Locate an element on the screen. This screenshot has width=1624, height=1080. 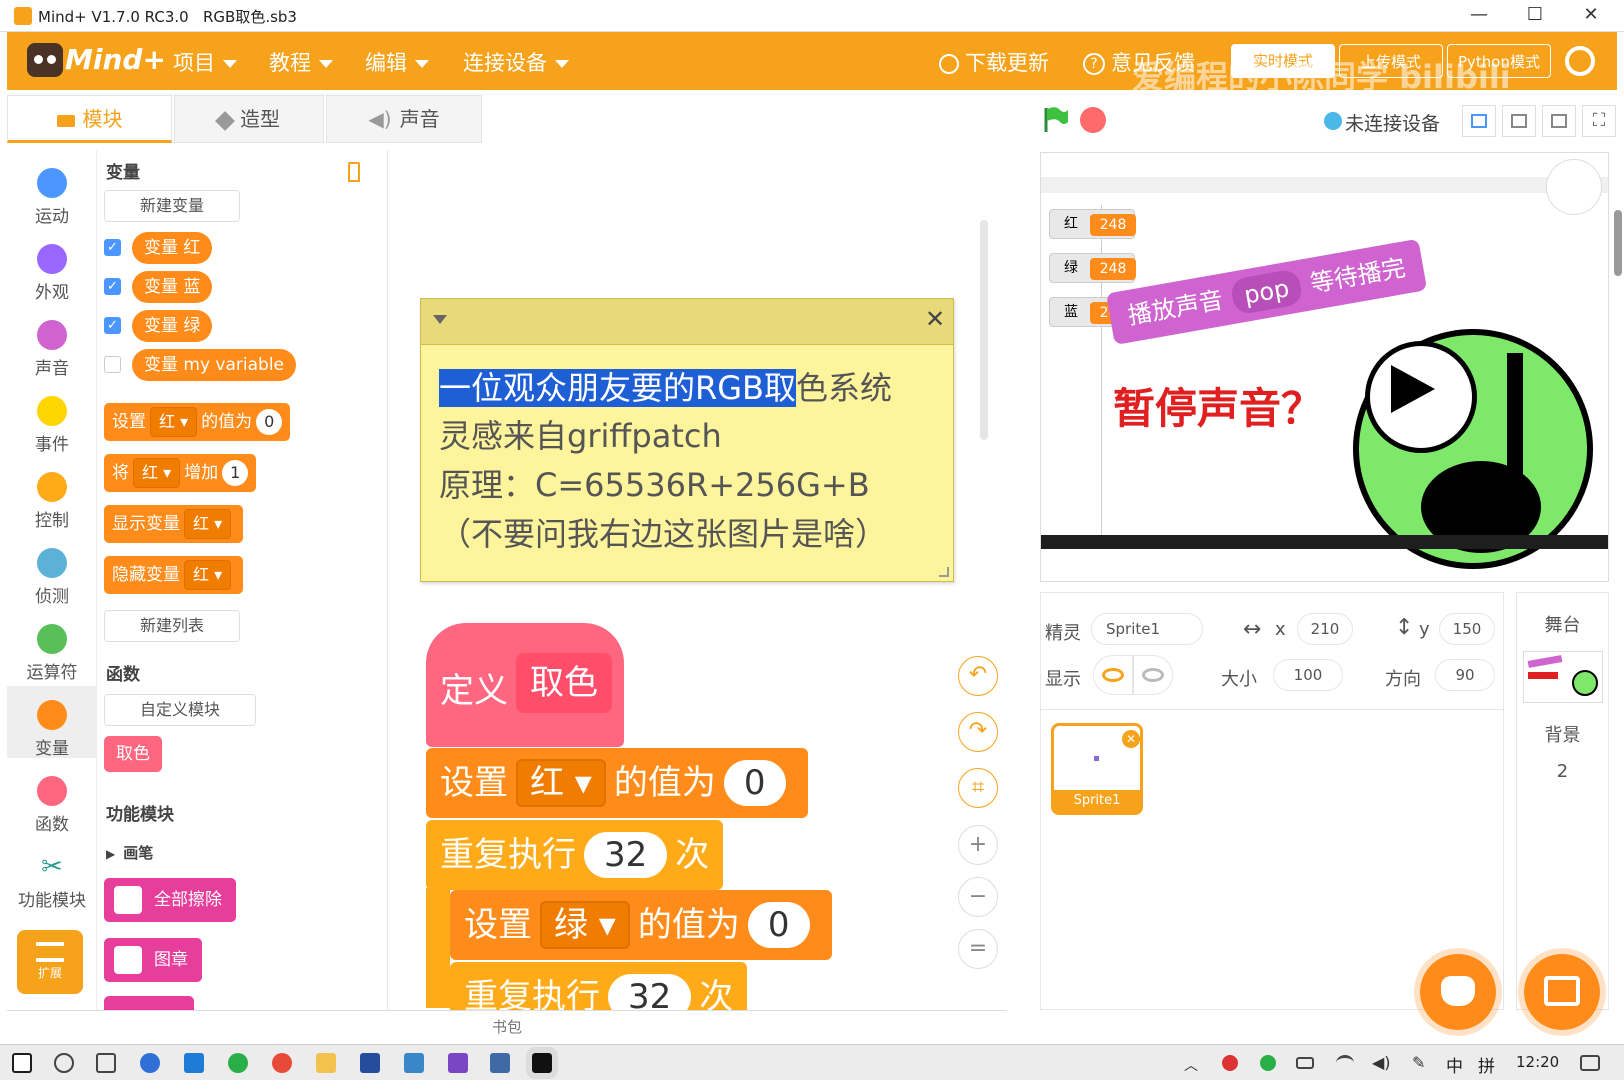
cleanup-icon: ⌗ is located at coordinates (978, 788).